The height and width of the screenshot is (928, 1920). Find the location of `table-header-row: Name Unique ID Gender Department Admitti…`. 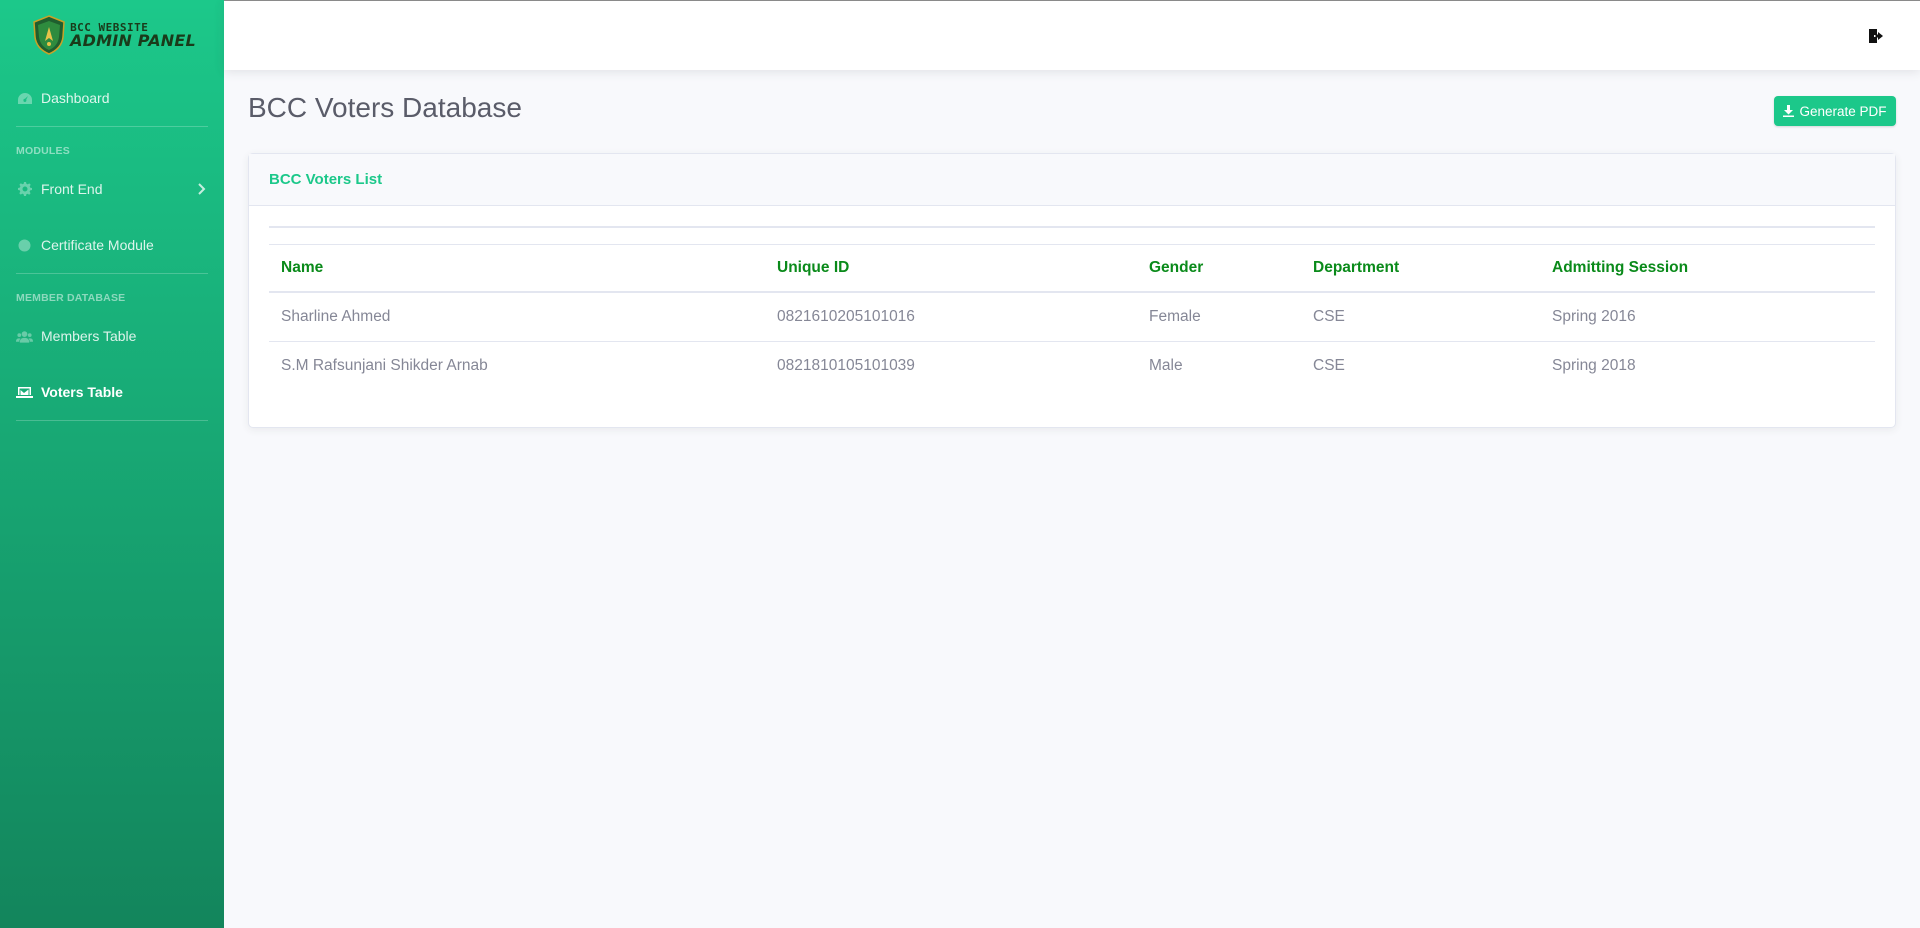

table-header-row: Name Unique ID Gender Department Admitti… is located at coordinates (1072, 268).